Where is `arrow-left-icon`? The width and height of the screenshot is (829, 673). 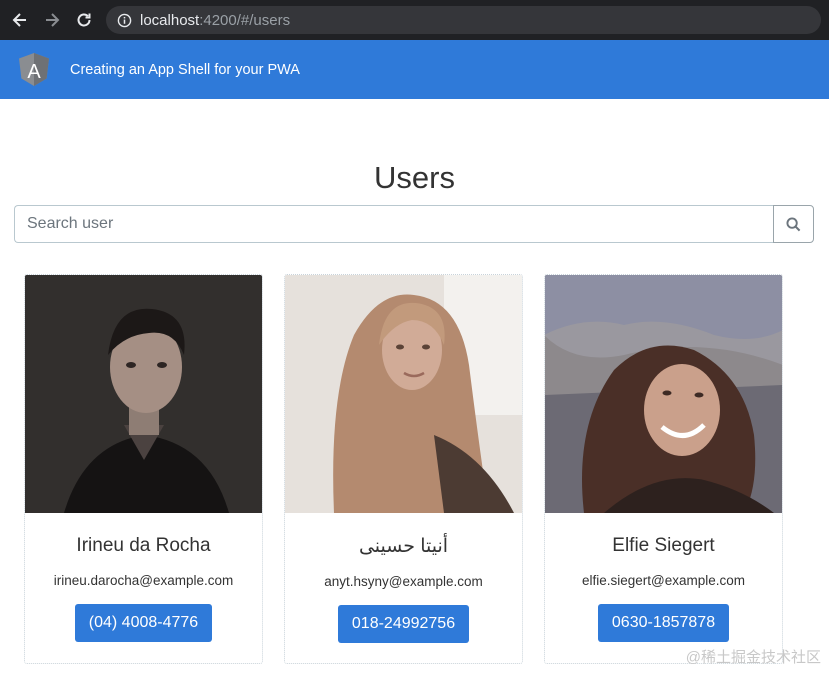 arrow-left-icon is located at coordinates (19, 20).